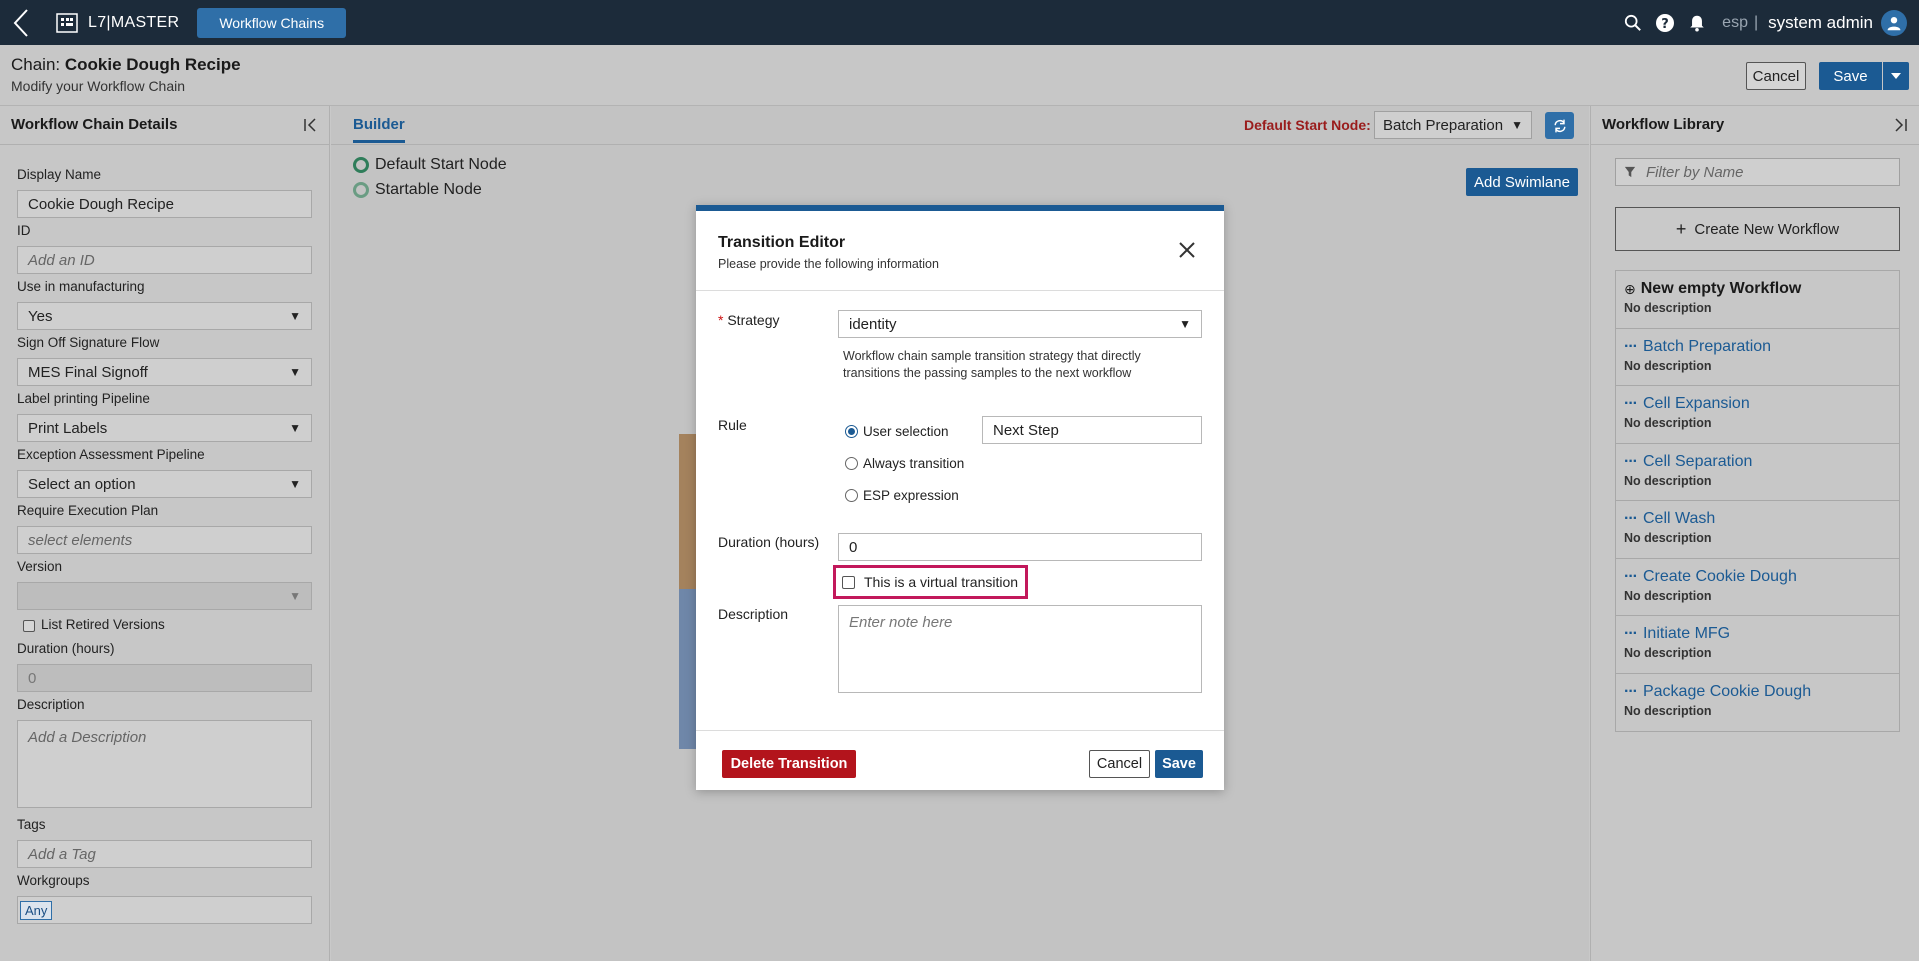  I want to click on tags-label: Tags, so click(31, 824).